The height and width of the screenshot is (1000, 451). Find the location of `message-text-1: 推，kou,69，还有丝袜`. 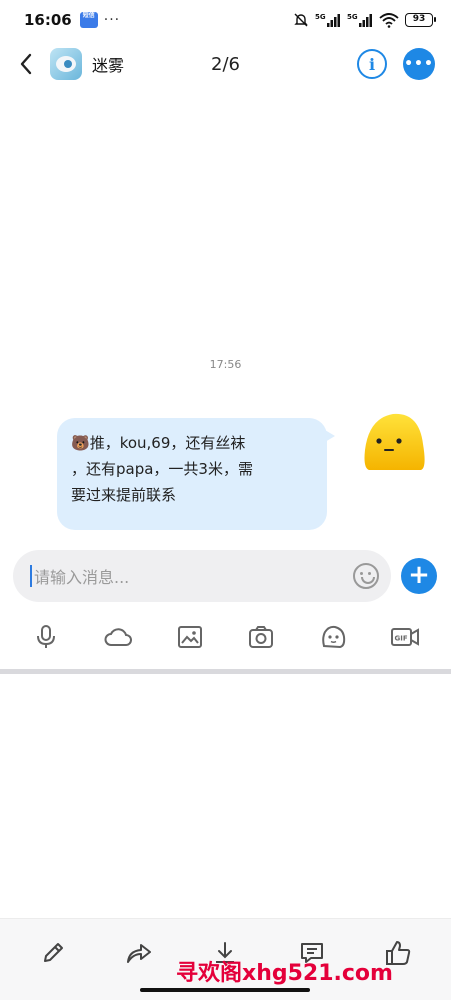

message-text-1: 推，kou,69，还有丝袜 is located at coordinates (167, 443).